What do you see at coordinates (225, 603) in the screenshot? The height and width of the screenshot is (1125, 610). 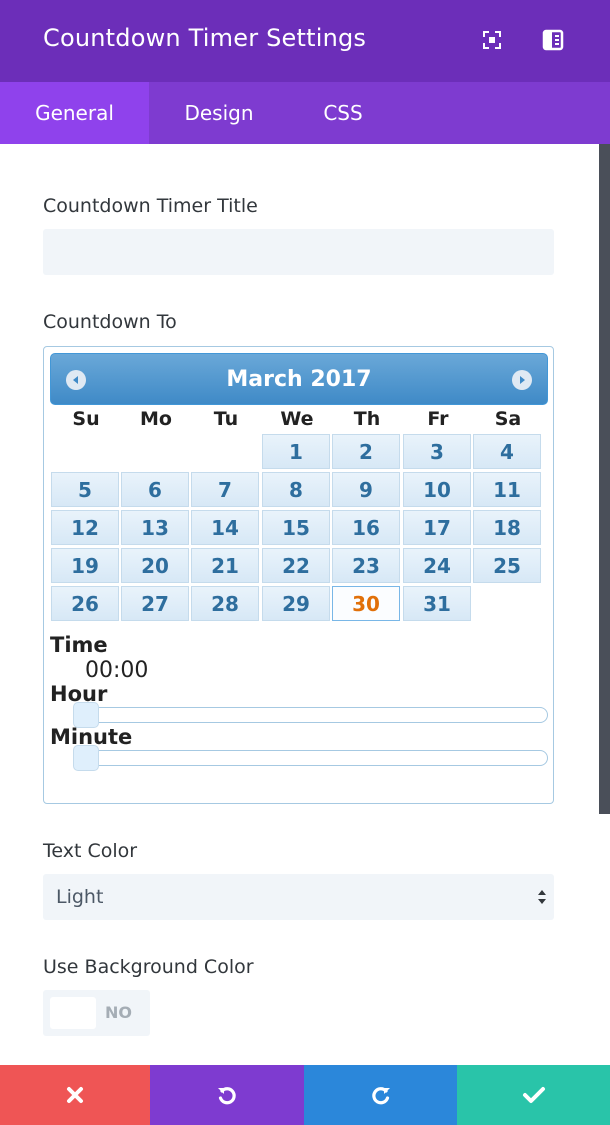 I see `calendar-day: 28` at bounding box center [225, 603].